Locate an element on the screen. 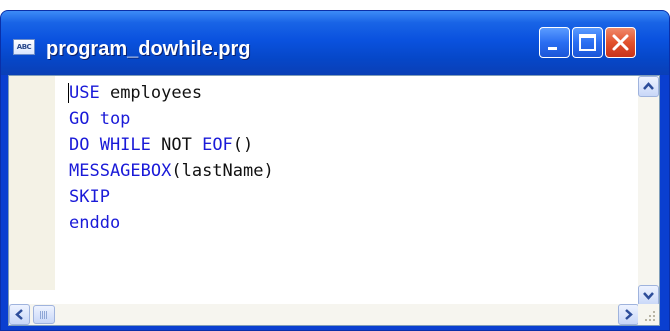 This screenshot has width=670, height=331. horizontal-scroll-thumb is located at coordinates (44, 314).